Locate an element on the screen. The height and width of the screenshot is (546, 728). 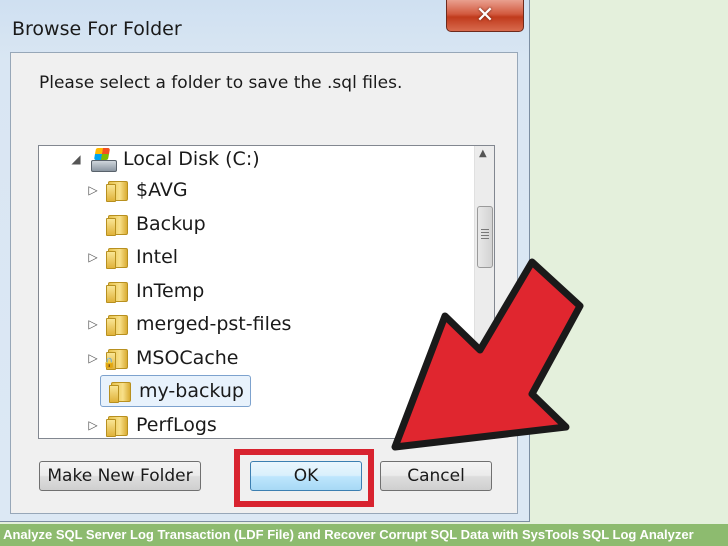
arrow-shape is located at coordinates (487, 354).